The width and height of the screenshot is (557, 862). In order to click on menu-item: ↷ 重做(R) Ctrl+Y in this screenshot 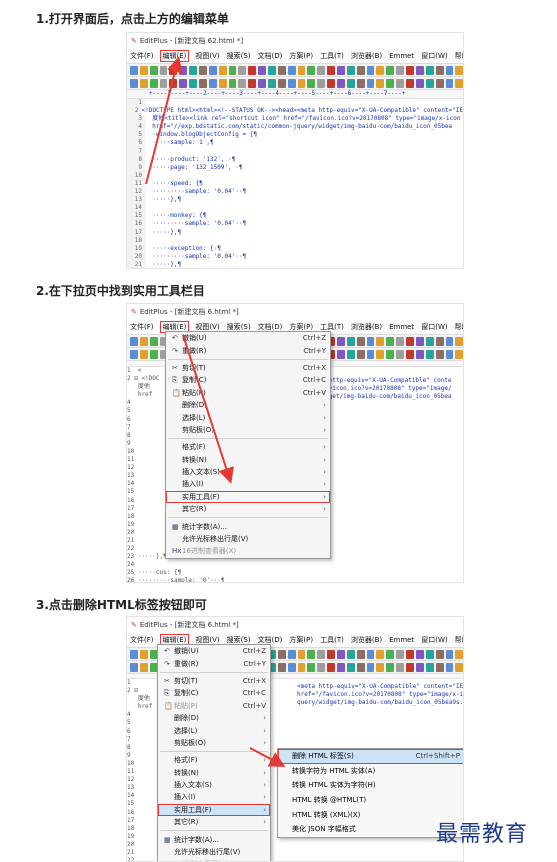, I will do `click(248, 350)`.